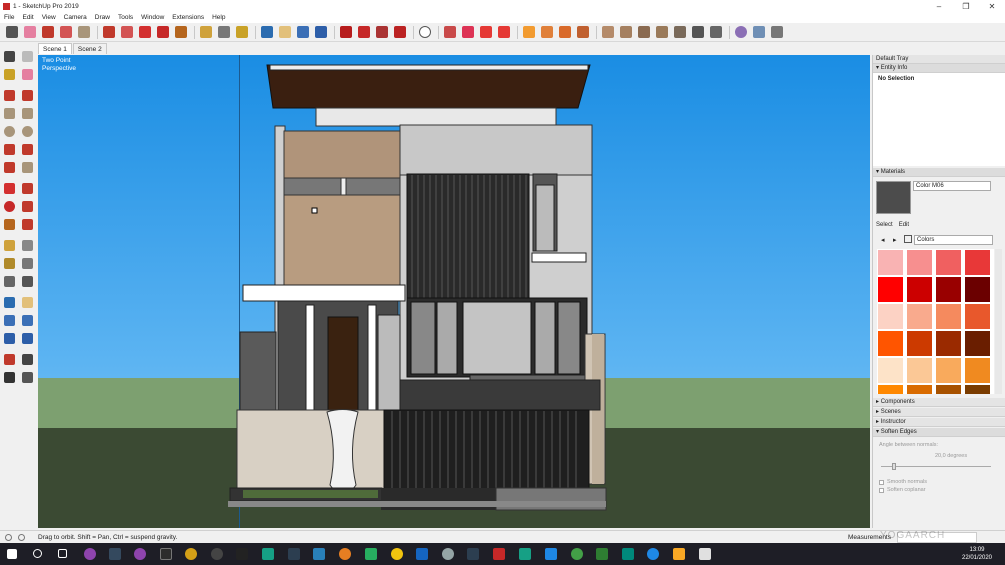  I want to click on rectangle-tool-icon, so click(84, 32).